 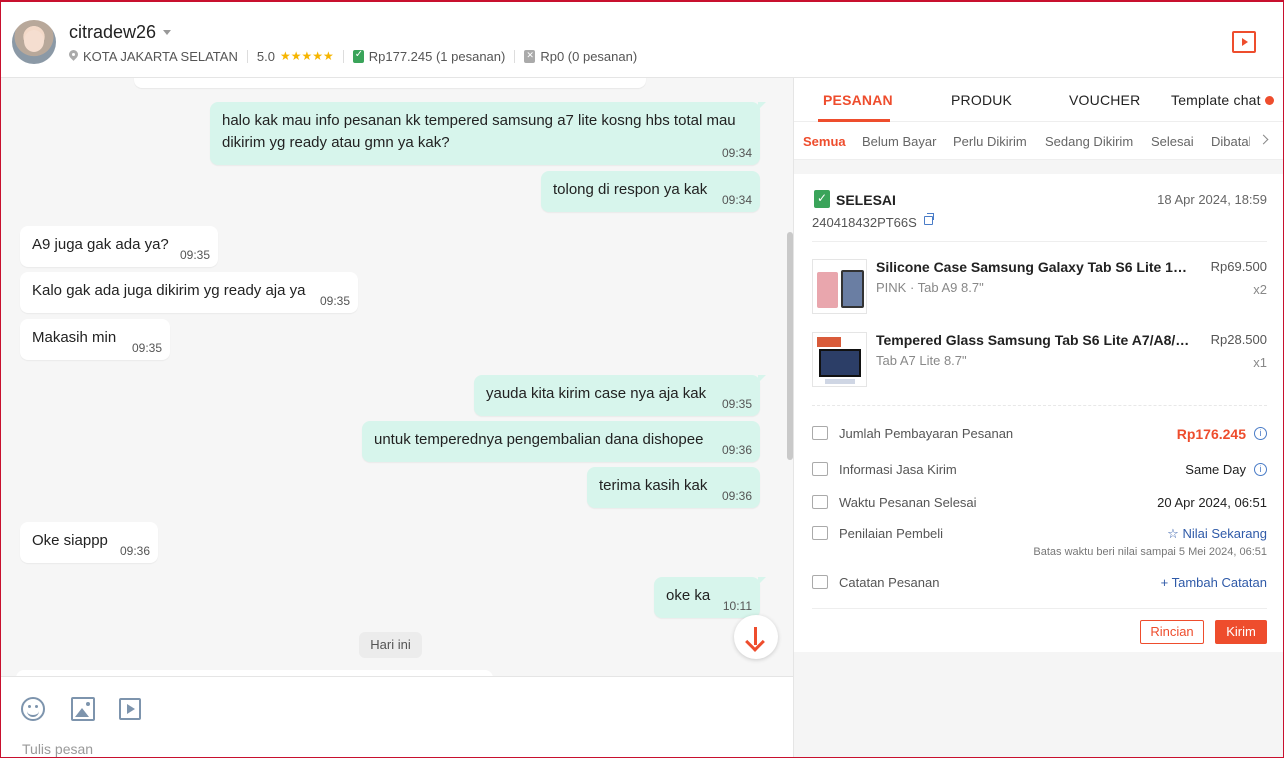 I want to click on tab-pesanan: PESANAN, so click(x=858, y=100).